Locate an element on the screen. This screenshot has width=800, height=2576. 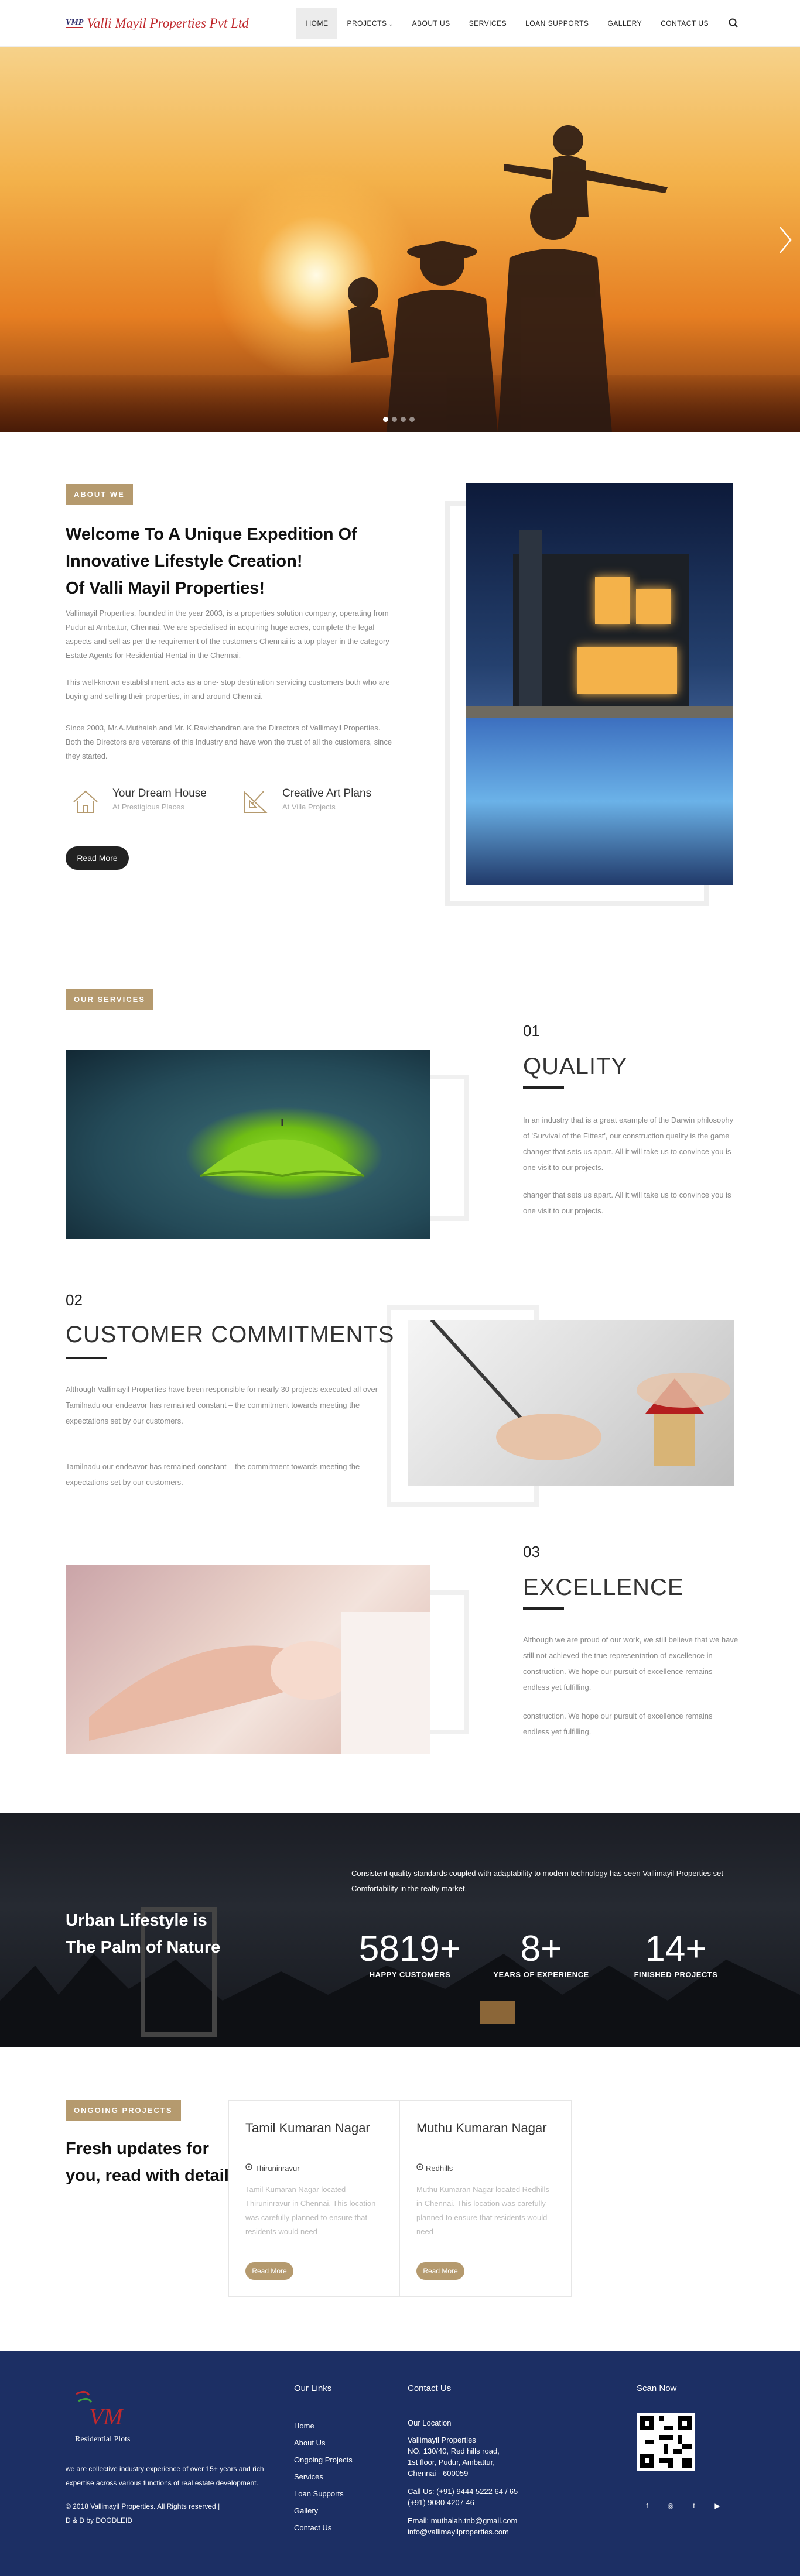
footer-logo-caption: Residential Plots is located at coordinates (103, 2439).